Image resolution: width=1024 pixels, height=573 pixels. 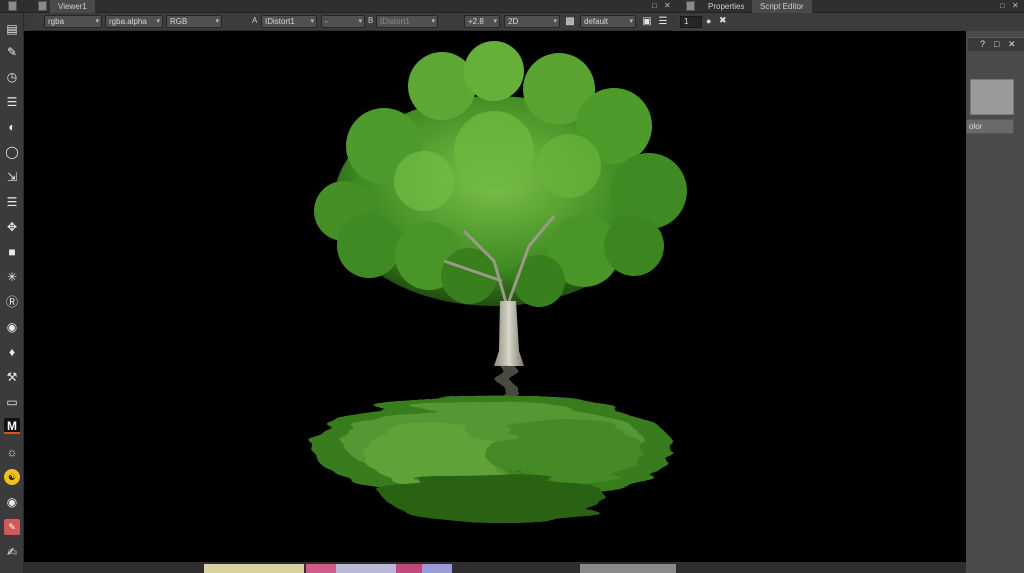 I want to click on water-reflection, so click(x=494, y=444).